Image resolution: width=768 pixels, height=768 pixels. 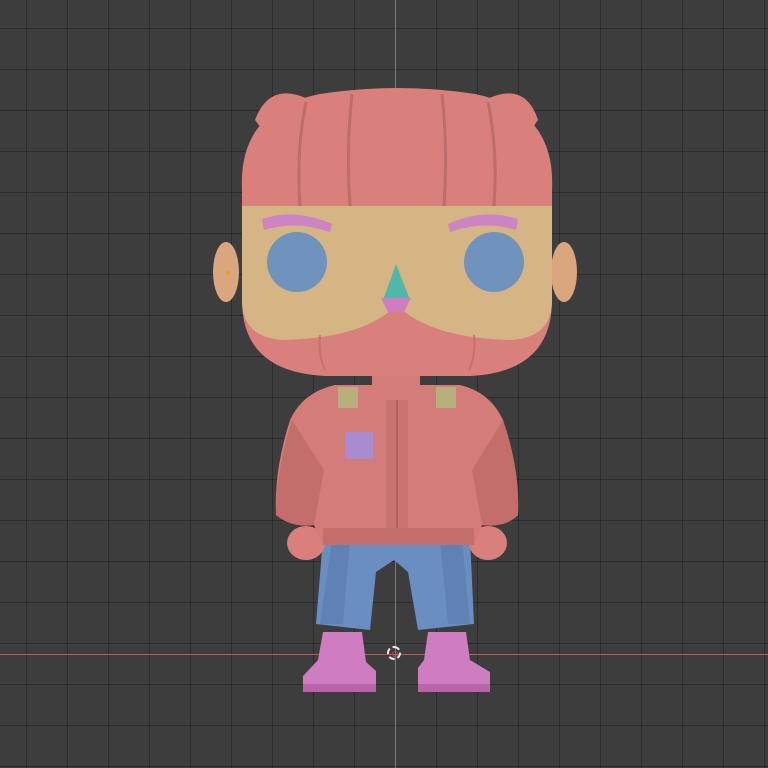 What do you see at coordinates (396, 662) in the screenshot?
I see `boots` at bounding box center [396, 662].